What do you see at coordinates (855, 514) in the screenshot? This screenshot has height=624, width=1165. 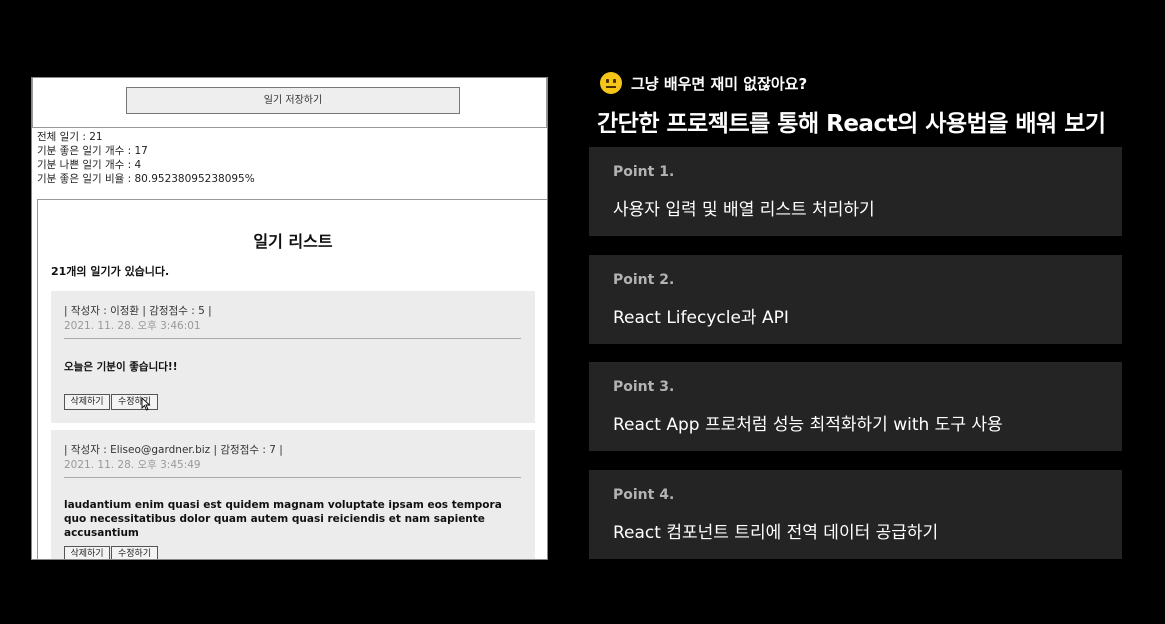 I see `point-card-4: Point 4. React 컴포넌트 트리에 전역 데이터 공급하기` at bounding box center [855, 514].